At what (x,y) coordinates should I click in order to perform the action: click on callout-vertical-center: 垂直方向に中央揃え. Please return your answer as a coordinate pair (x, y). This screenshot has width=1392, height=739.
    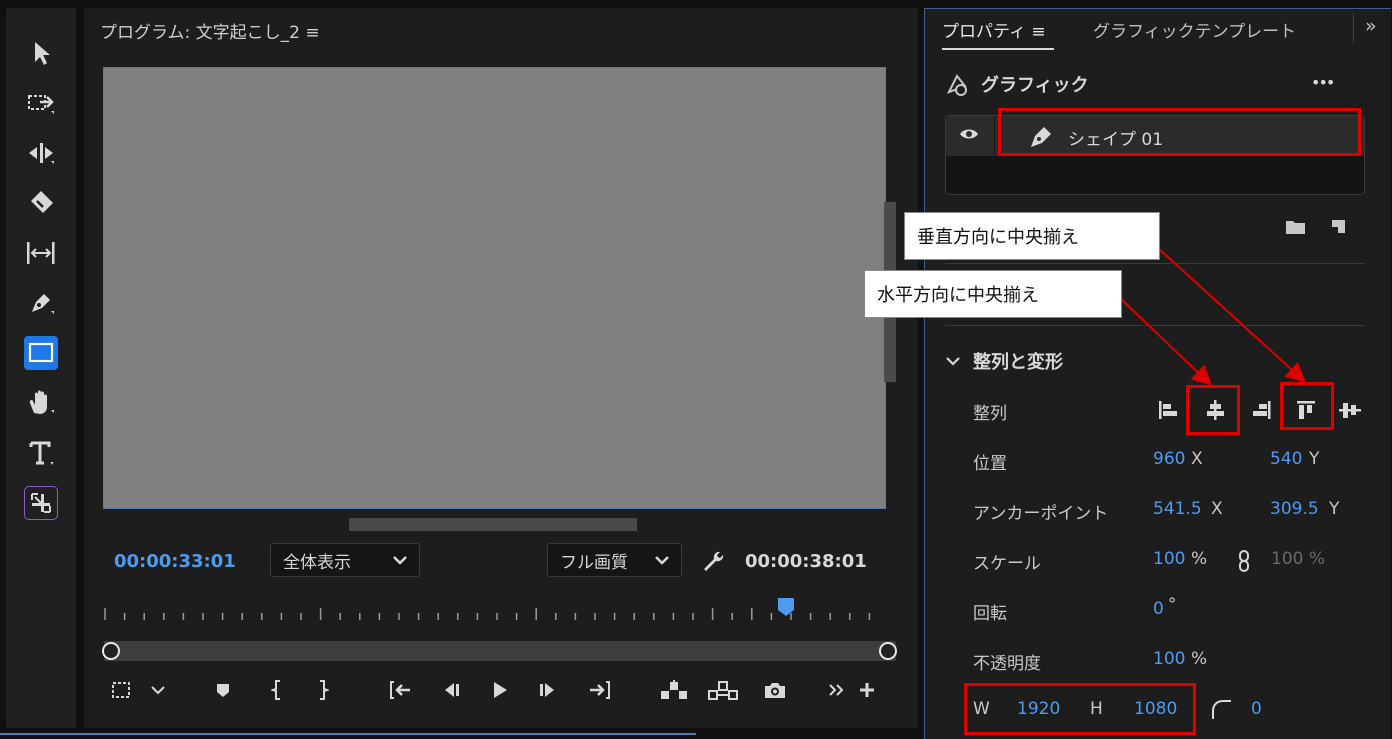
    Looking at the image, I should click on (1032, 236).